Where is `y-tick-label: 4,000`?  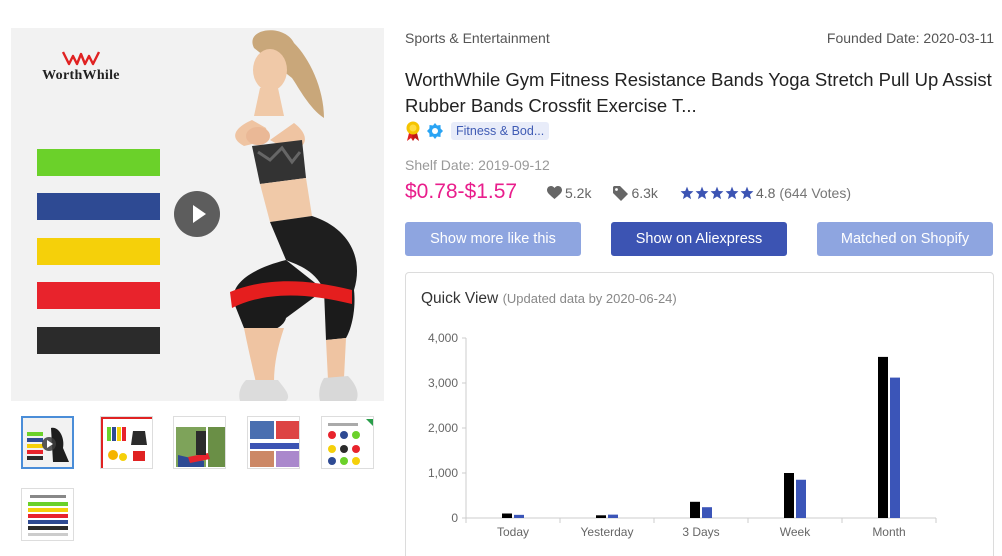
y-tick-label: 4,000 is located at coordinates (443, 338).